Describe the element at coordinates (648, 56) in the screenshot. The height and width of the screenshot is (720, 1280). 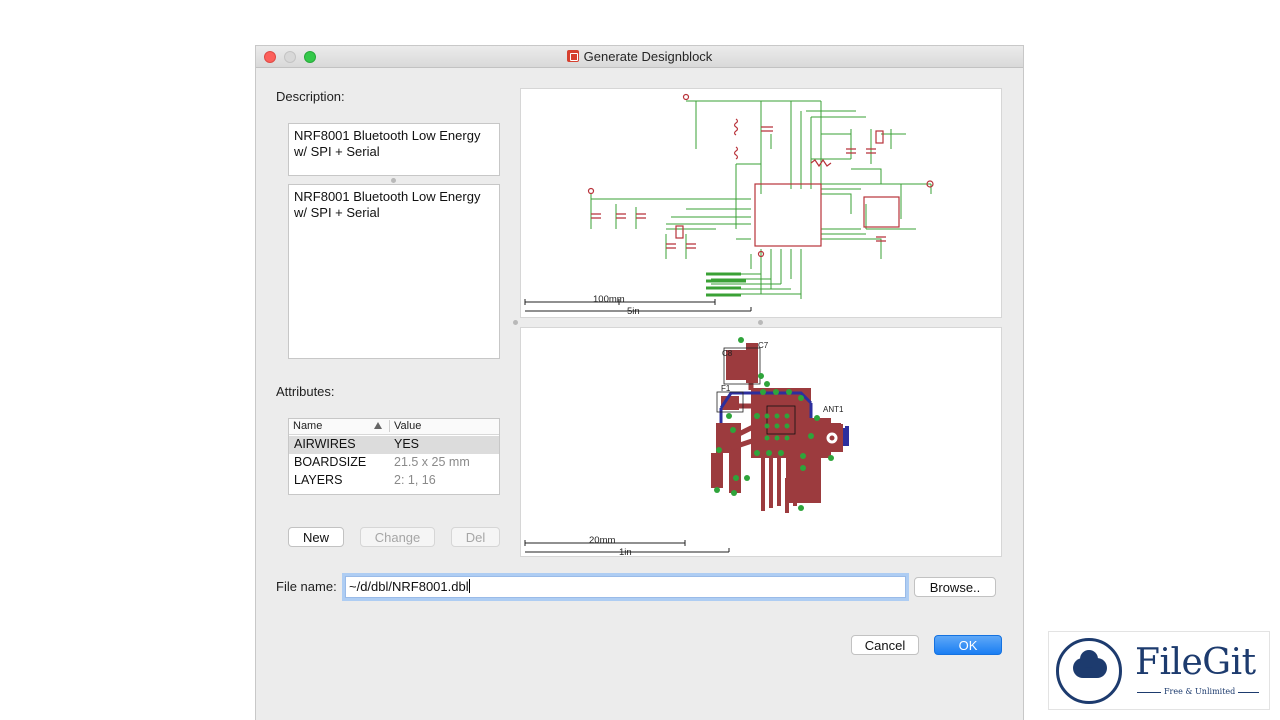
I see `window-title-text: Generate Designblock` at that location.